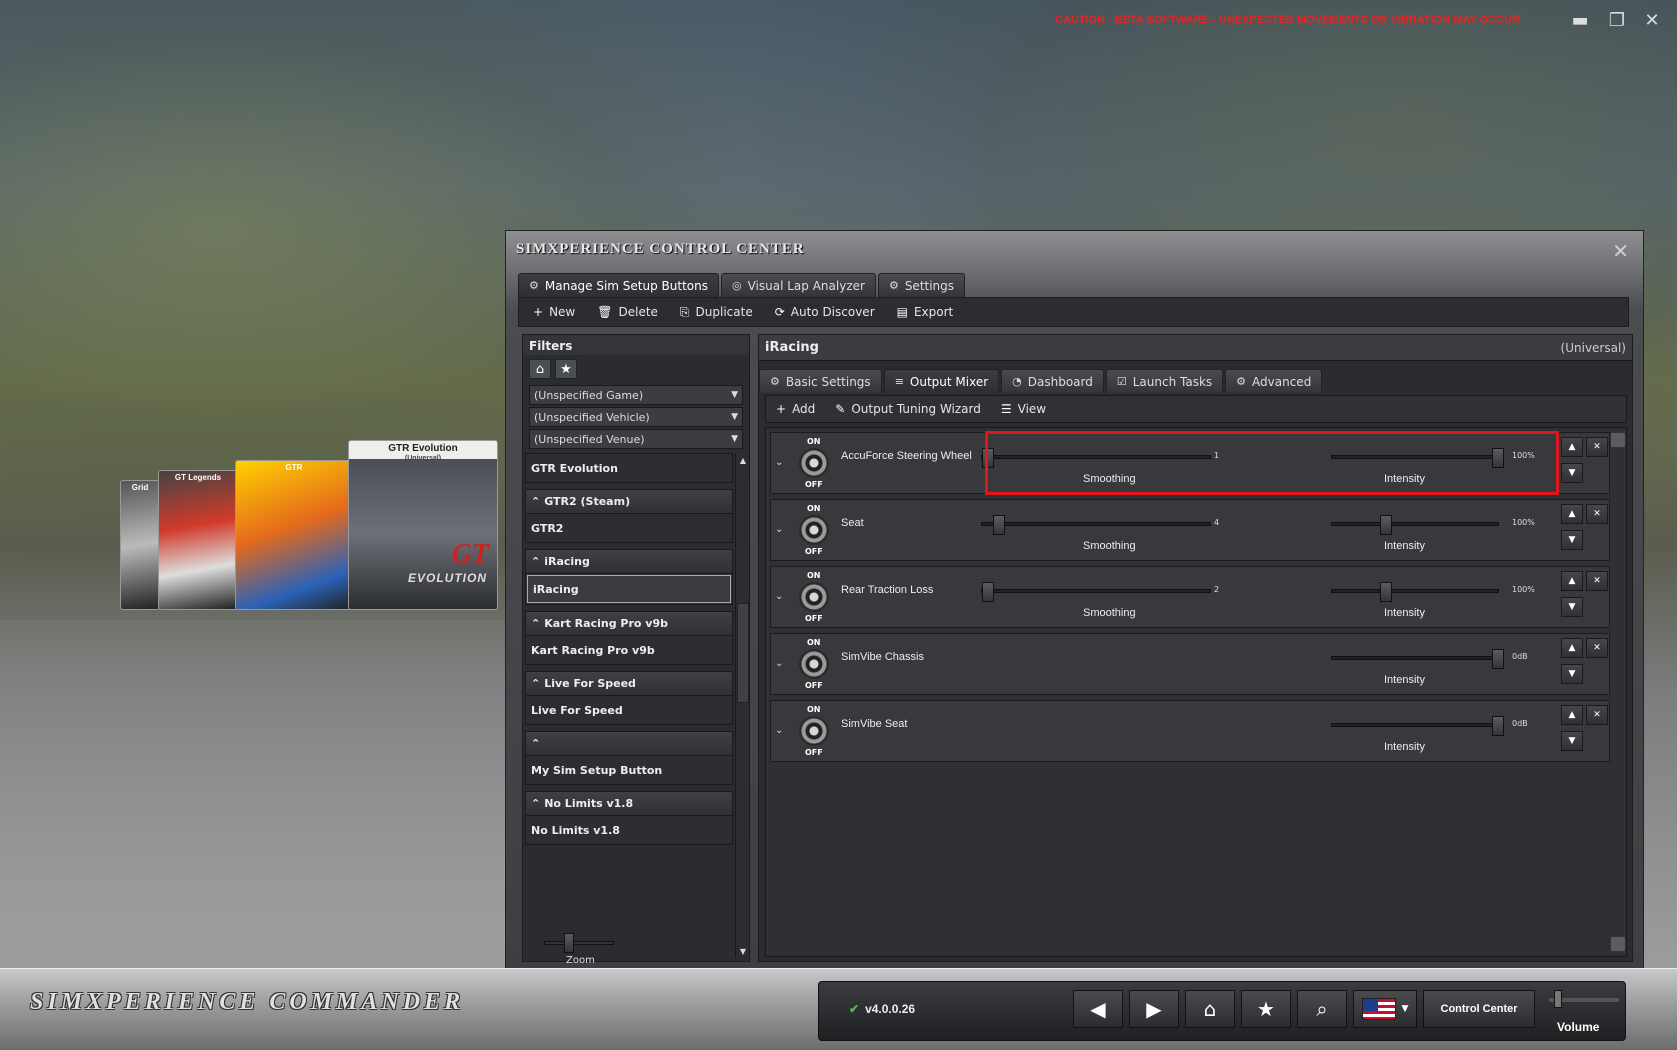 The image size is (1677, 1050). Describe the element at coordinates (629, 528) in the screenshot. I see `list-item: GTR2` at that location.